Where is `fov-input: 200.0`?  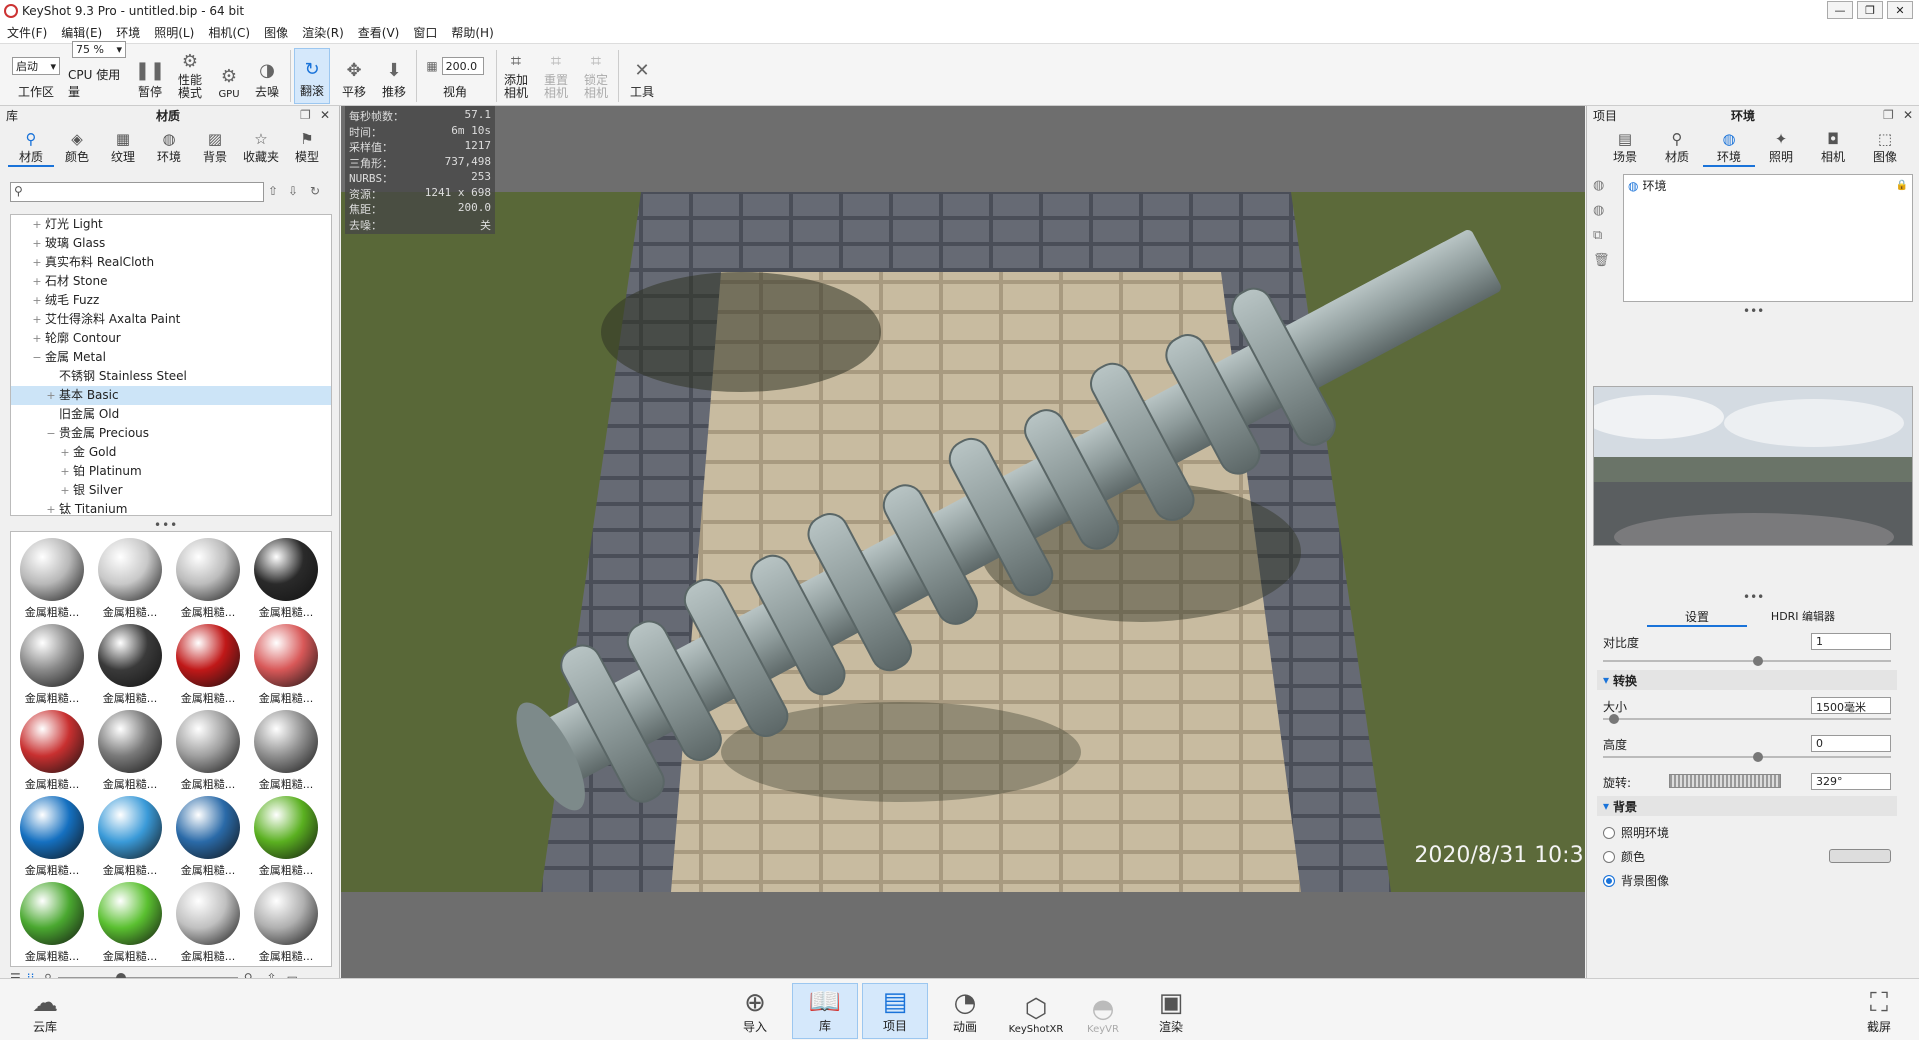
fov-input: 200.0 is located at coordinates (462, 66).